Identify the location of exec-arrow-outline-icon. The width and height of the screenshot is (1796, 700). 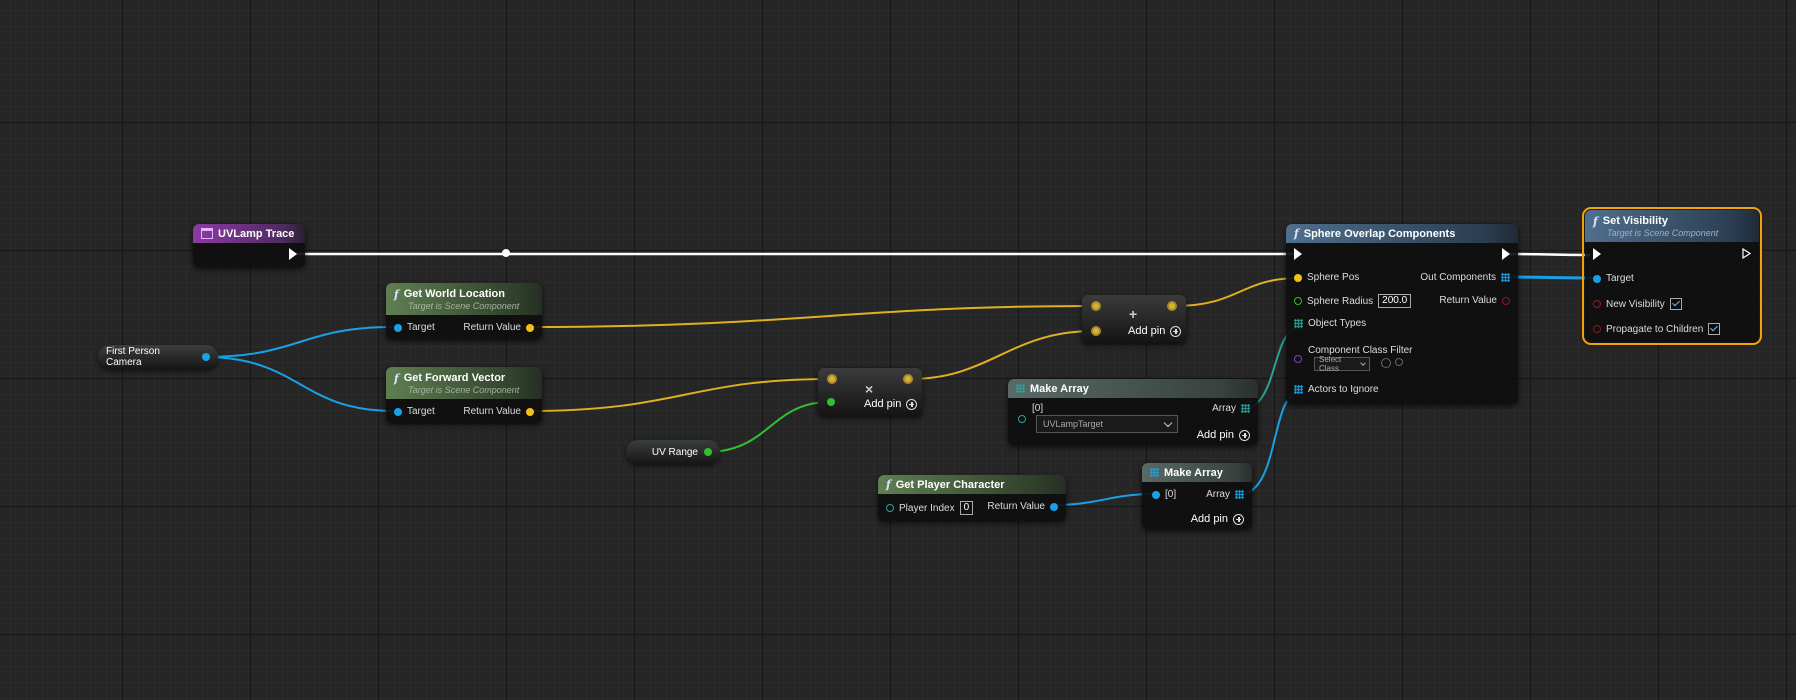
(1746, 253).